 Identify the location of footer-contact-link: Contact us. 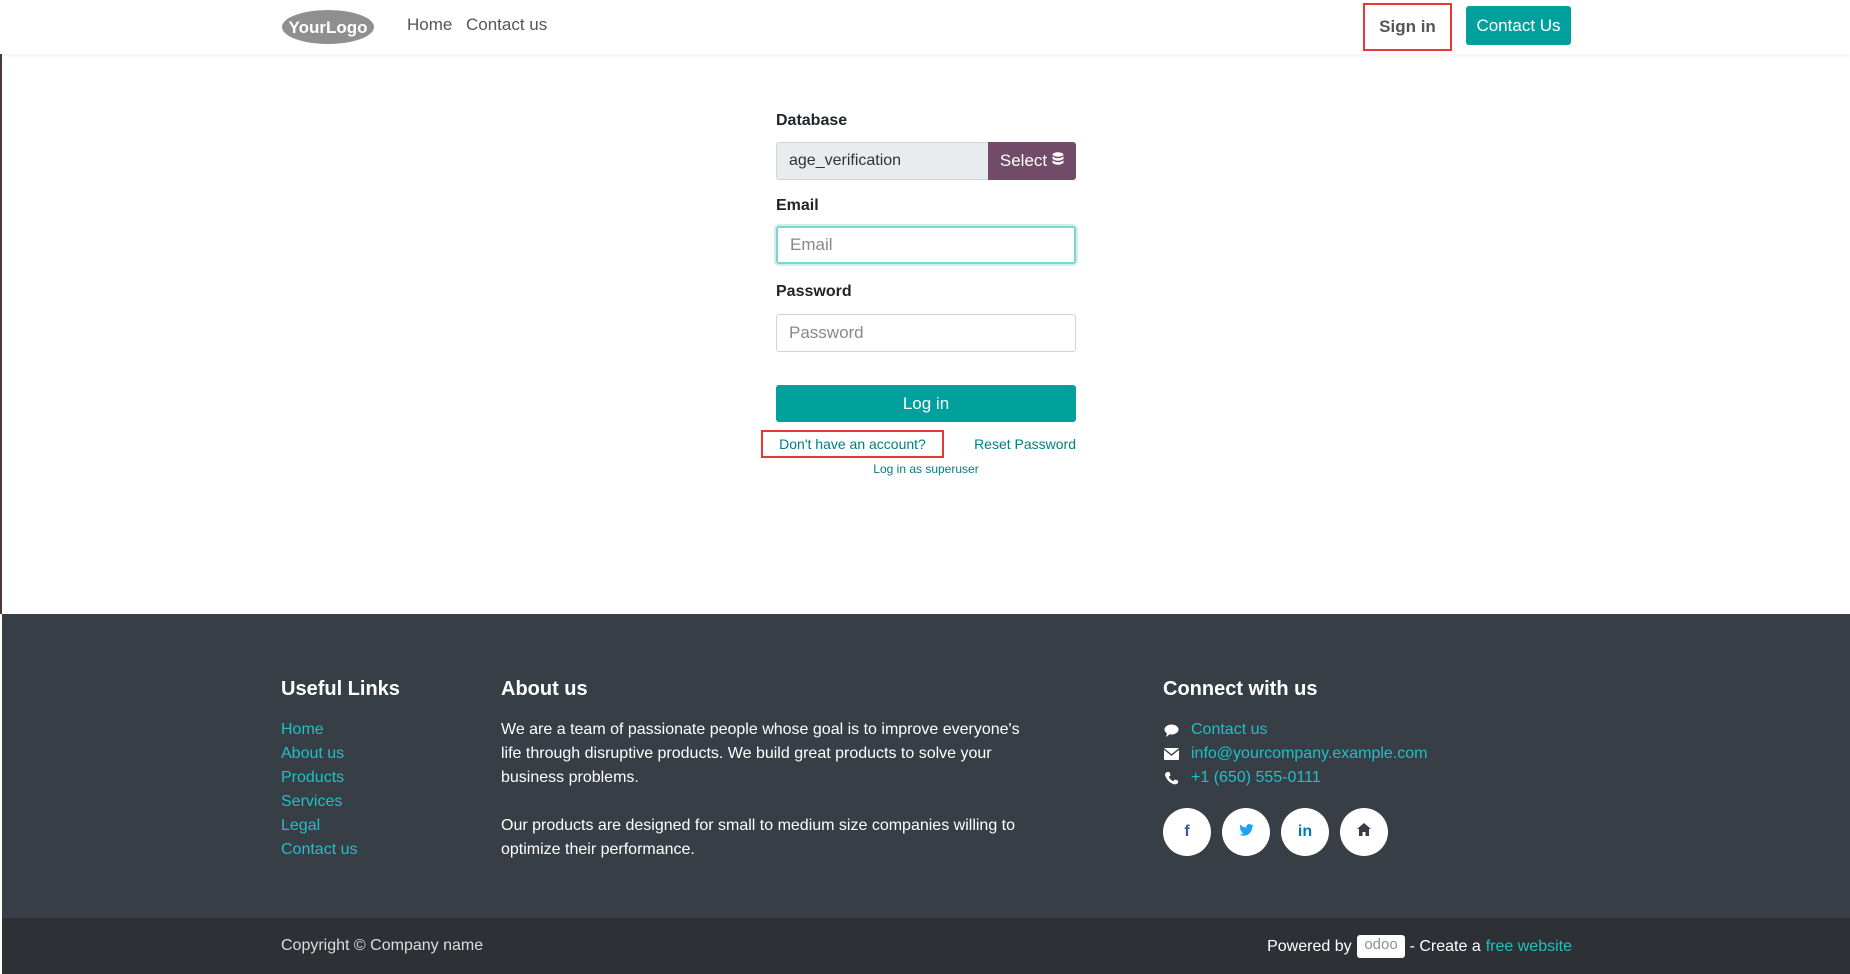
(1229, 730).